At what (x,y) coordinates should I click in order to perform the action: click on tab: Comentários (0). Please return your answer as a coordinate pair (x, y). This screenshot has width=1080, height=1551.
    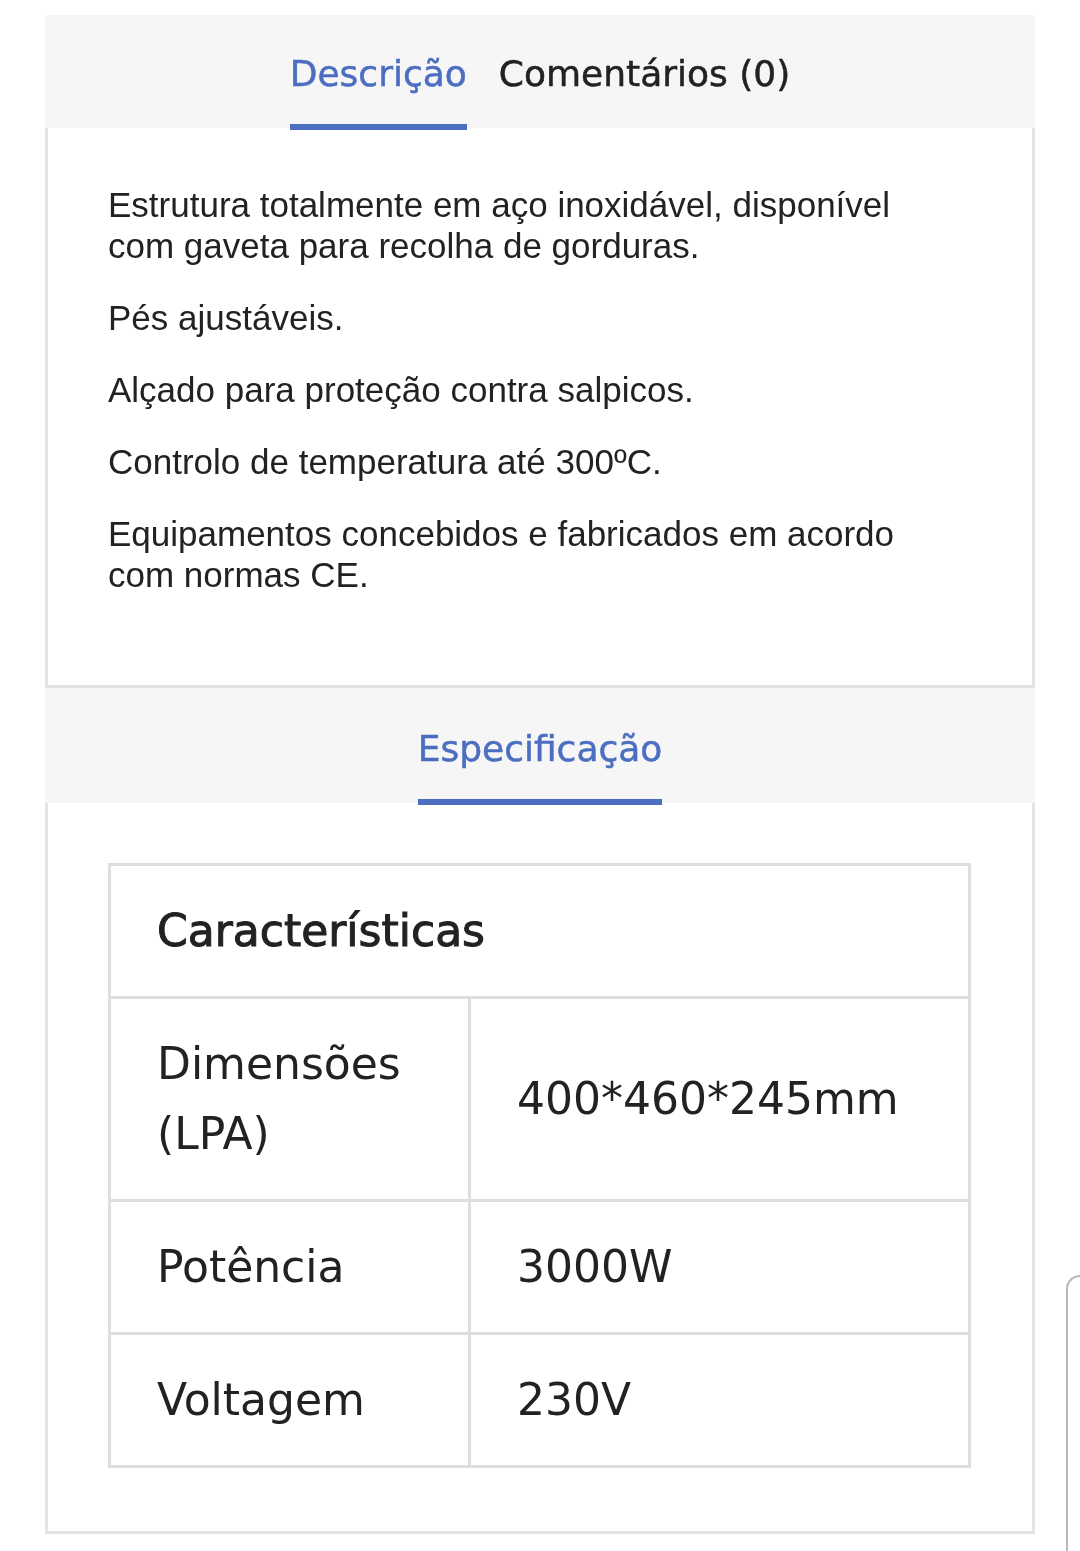
    Looking at the image, I should click on (644, 91).